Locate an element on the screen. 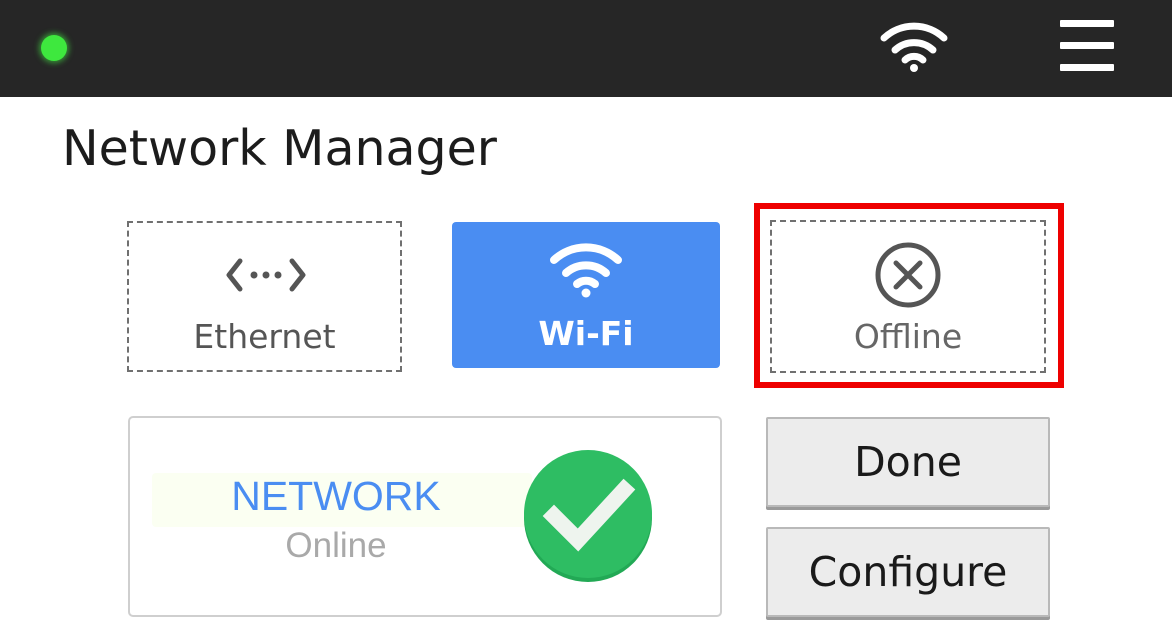  hamburger-menu-icon is located at coordinates (1087, 46).